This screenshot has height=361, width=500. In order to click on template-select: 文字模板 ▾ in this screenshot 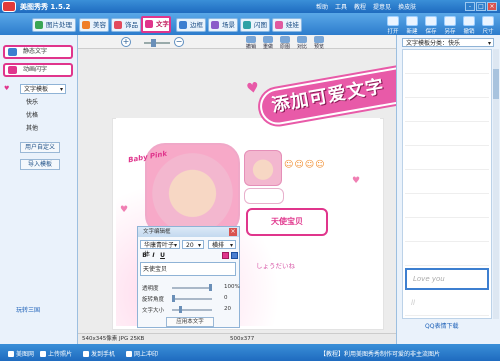, I will do `click(43, 89)`.